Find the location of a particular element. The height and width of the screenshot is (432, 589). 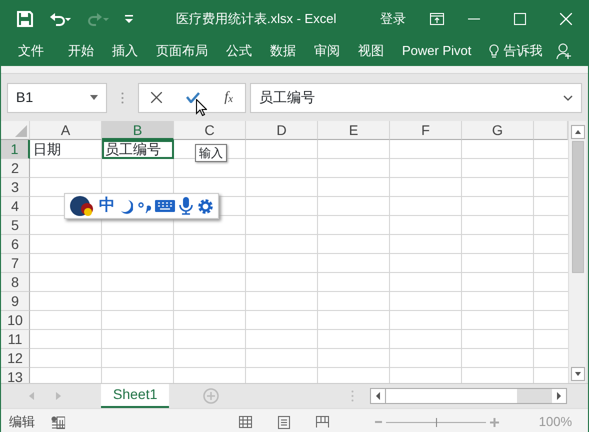

expand-icon is located at coordinates (568, 97).